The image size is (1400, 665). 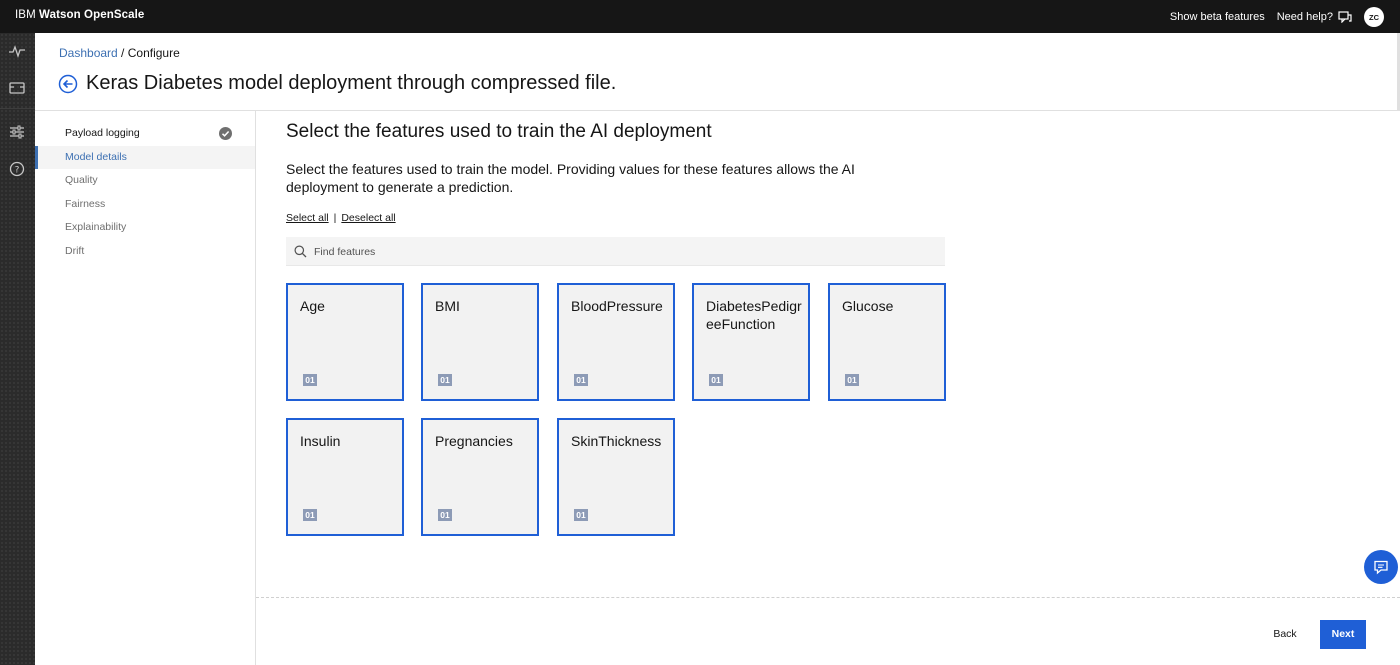 I want to click on feature-name: SkinThickness, so click(x=616, y=441).